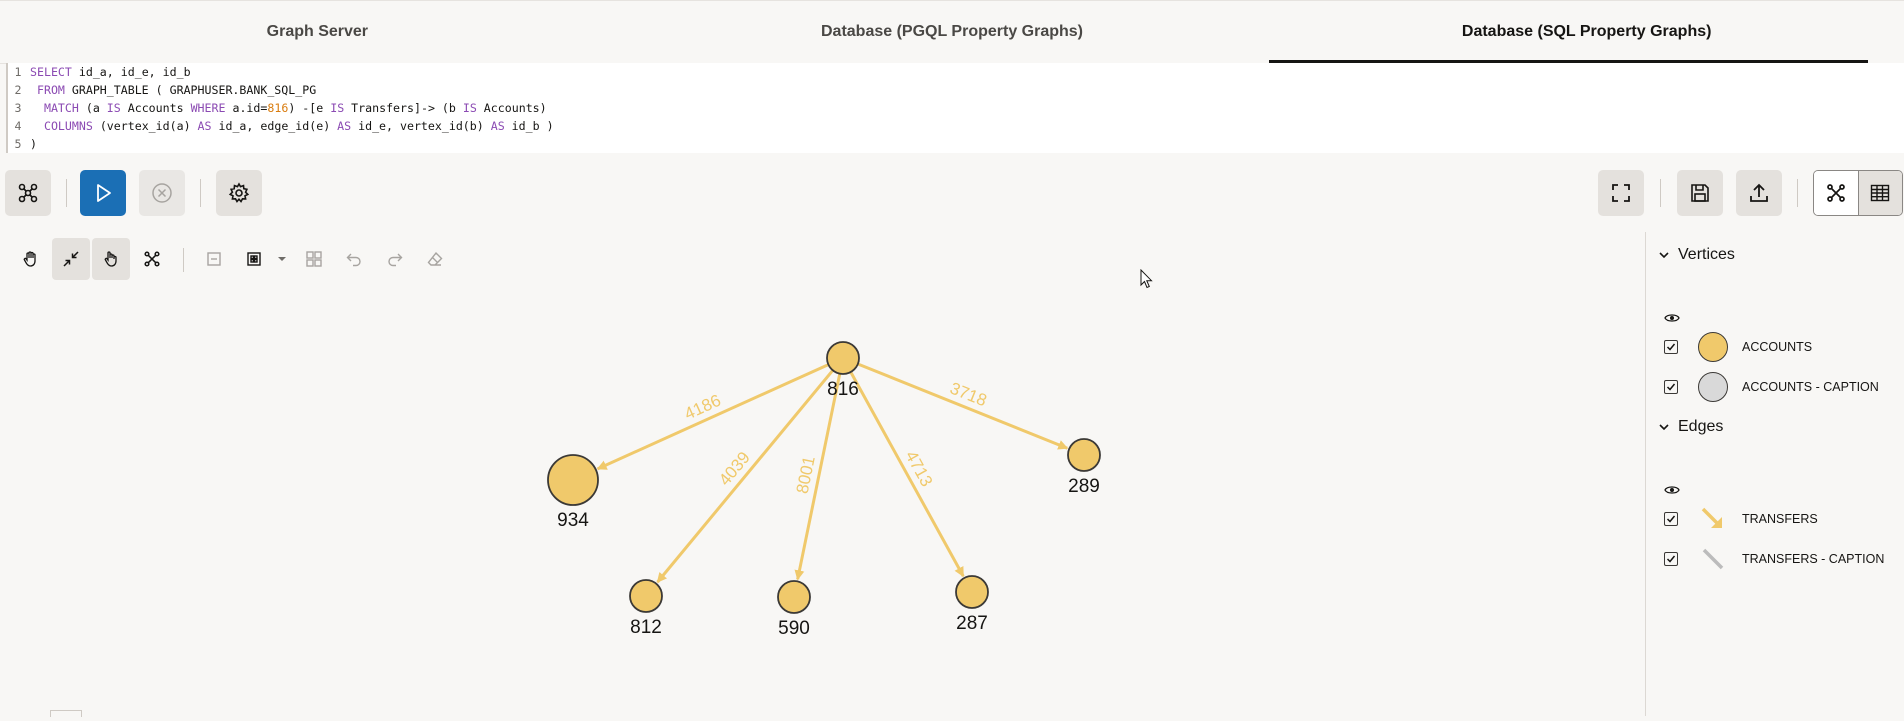 The image size is (1904, 721). What do you see at coordinates (145, 126) in the screenshot?
I see `code-token: (vertex_id(a)` at bounding box center [145, 126].